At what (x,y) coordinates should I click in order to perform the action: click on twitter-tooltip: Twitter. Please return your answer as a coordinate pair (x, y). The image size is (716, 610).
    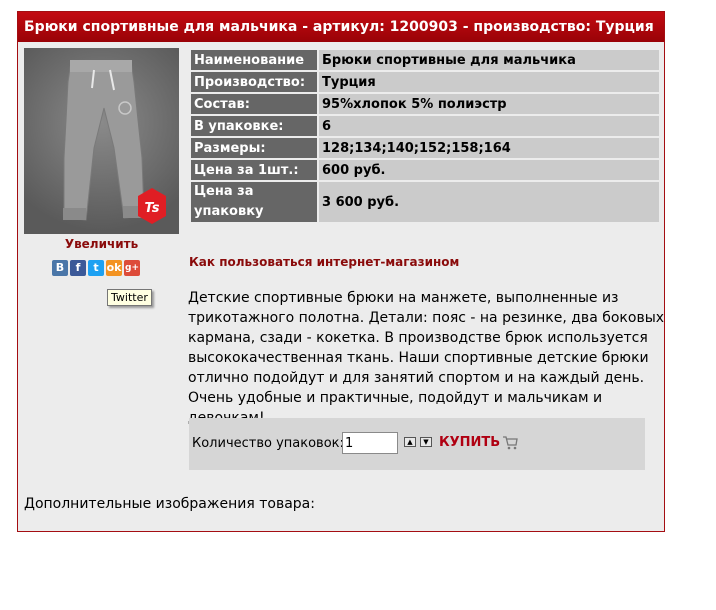
    Looking at the image, I should click on (129, 297).